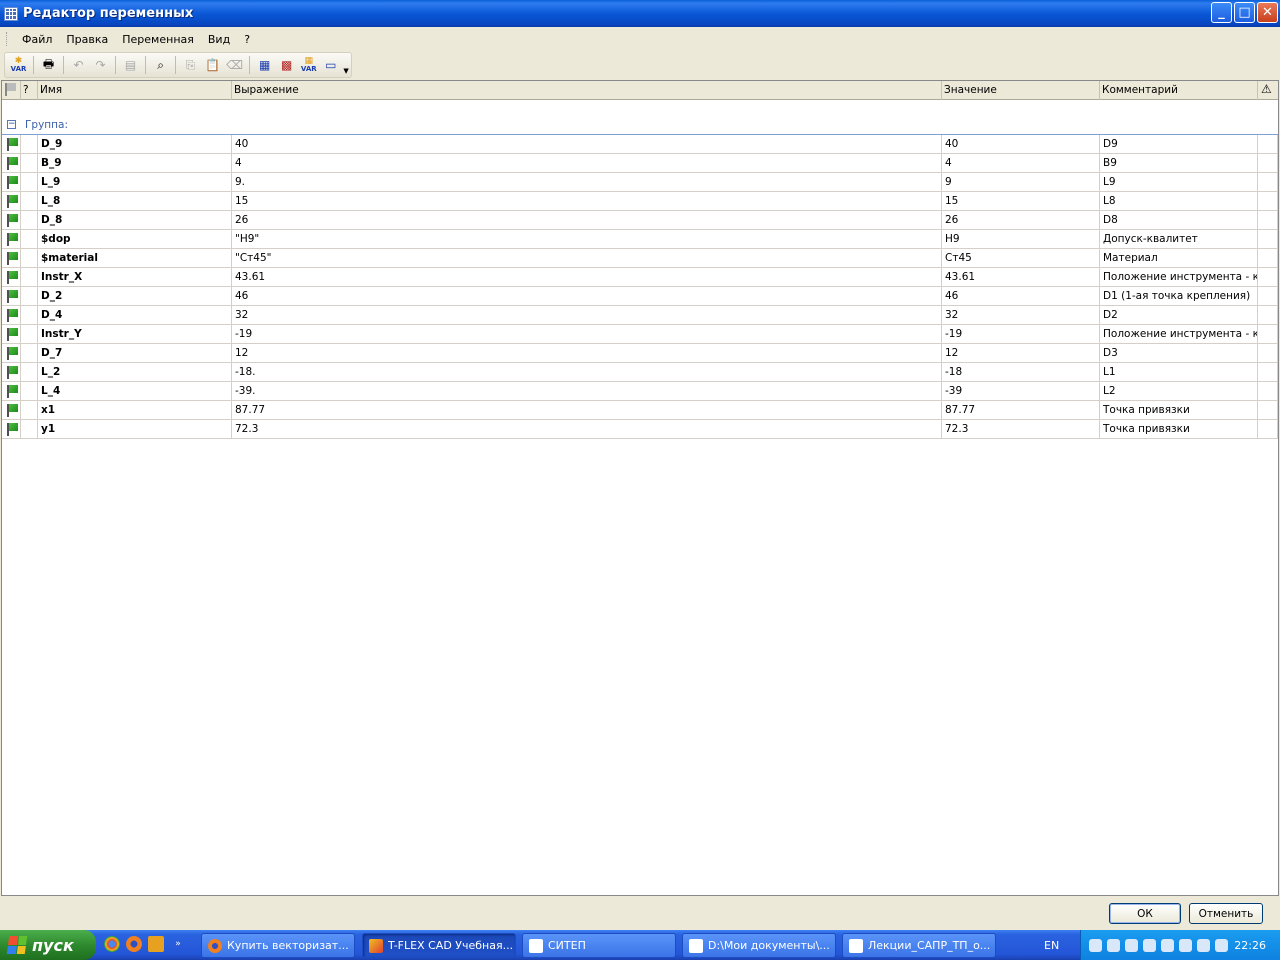 The height and width of the screenshot is (960, 1280). Describe the element at coordinates (1021, 296) in the screenshot. I see `value-cell: 46` at that location.